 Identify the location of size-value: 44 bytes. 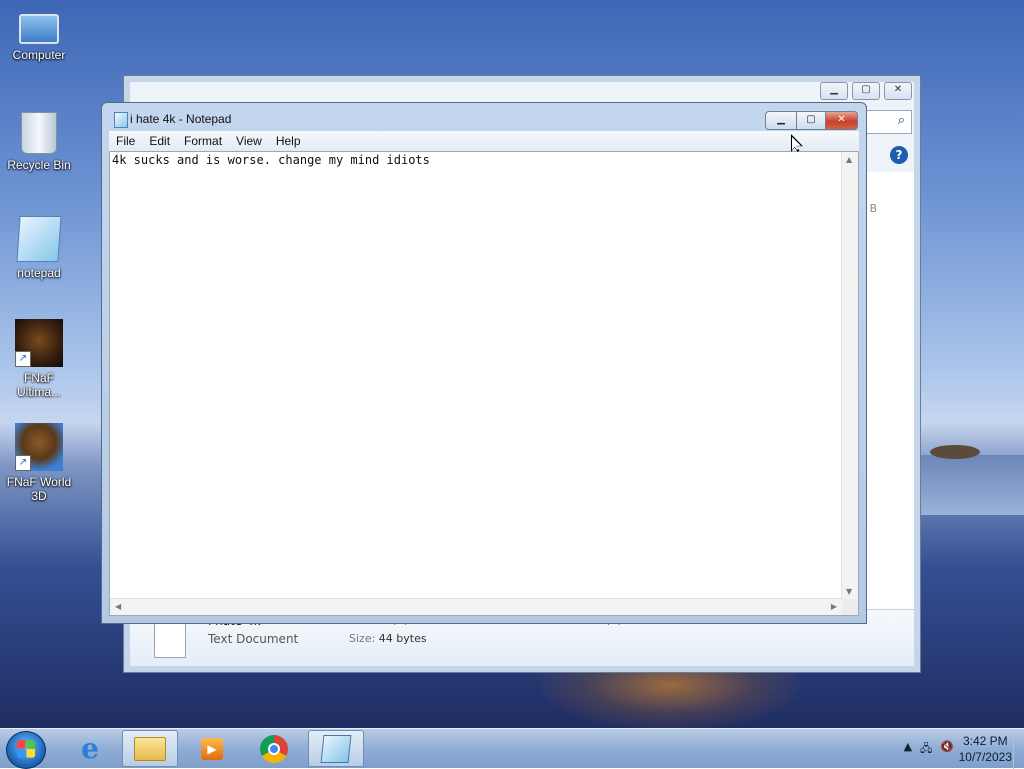
(402, 638).